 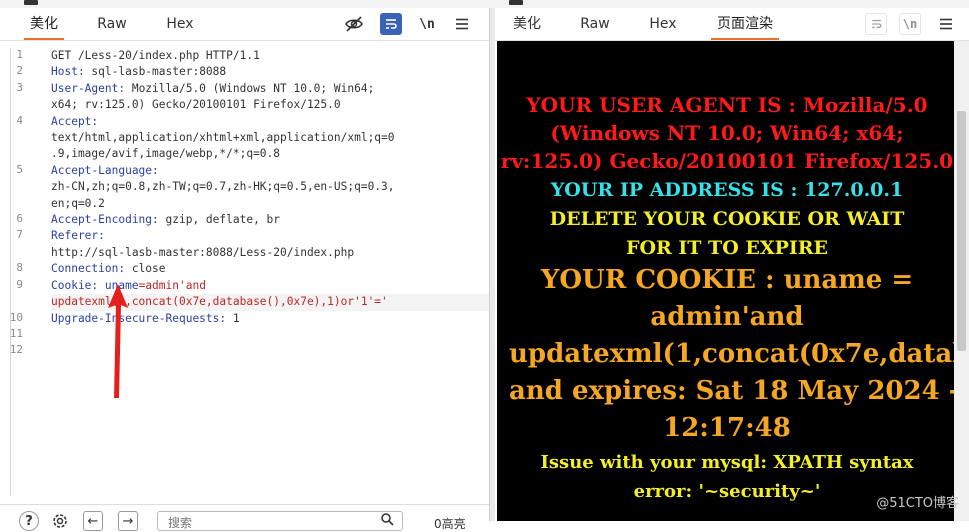 I want to click on code-line: 12, so click(x=16, y=350).